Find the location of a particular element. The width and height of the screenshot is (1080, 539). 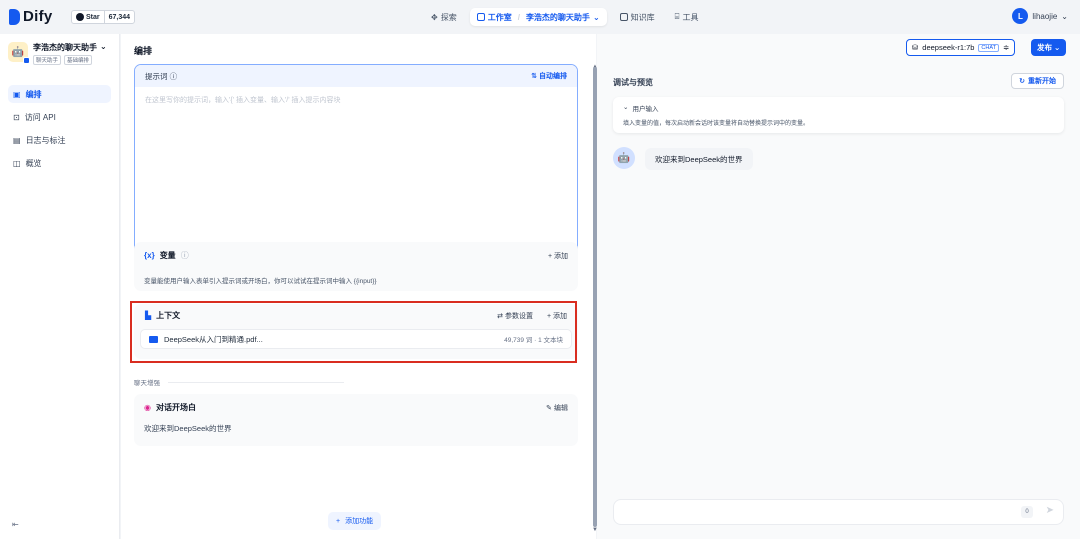

opener-title: 对话开场白 is located at coordinates (175, 407).